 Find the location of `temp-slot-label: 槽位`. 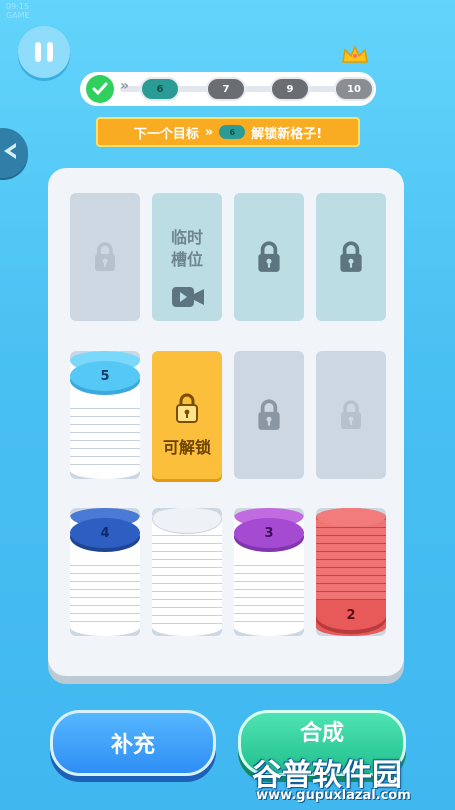

temp-slot-label: 槽位 is located at coordinates (186, 259).